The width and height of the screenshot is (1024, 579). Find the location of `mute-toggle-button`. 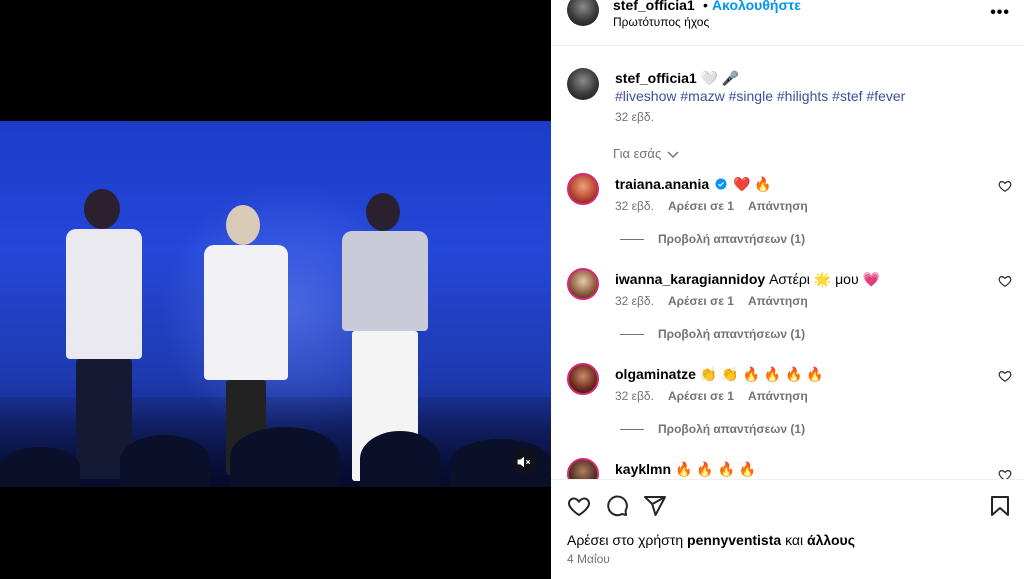

mute-toggle-button is located at coordinates (524, 462).